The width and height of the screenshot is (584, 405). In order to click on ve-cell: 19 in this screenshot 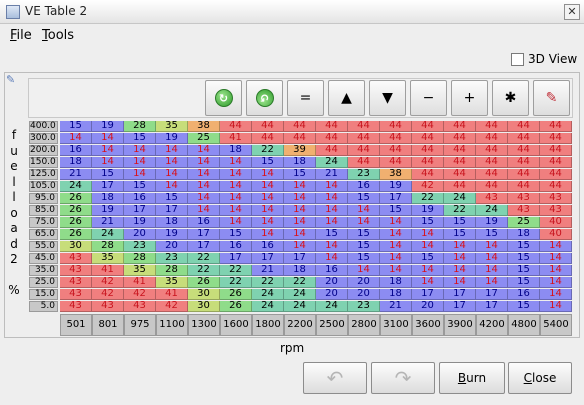, I will do `click(492, 222)`.